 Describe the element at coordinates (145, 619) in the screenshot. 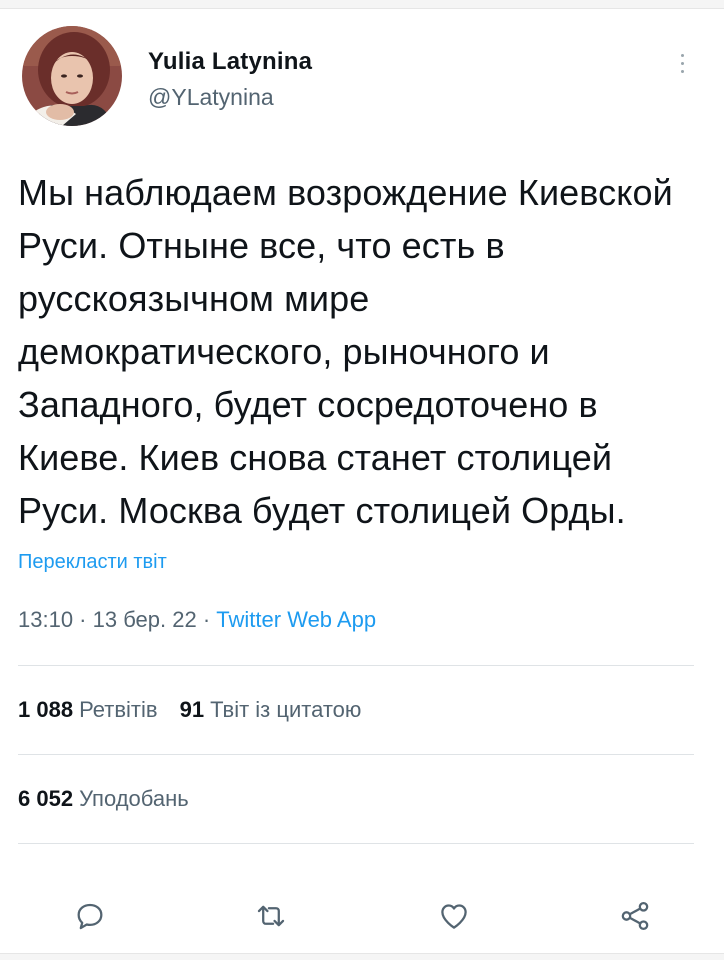

I see `tweet-date: 13 бер. 22` at that location.